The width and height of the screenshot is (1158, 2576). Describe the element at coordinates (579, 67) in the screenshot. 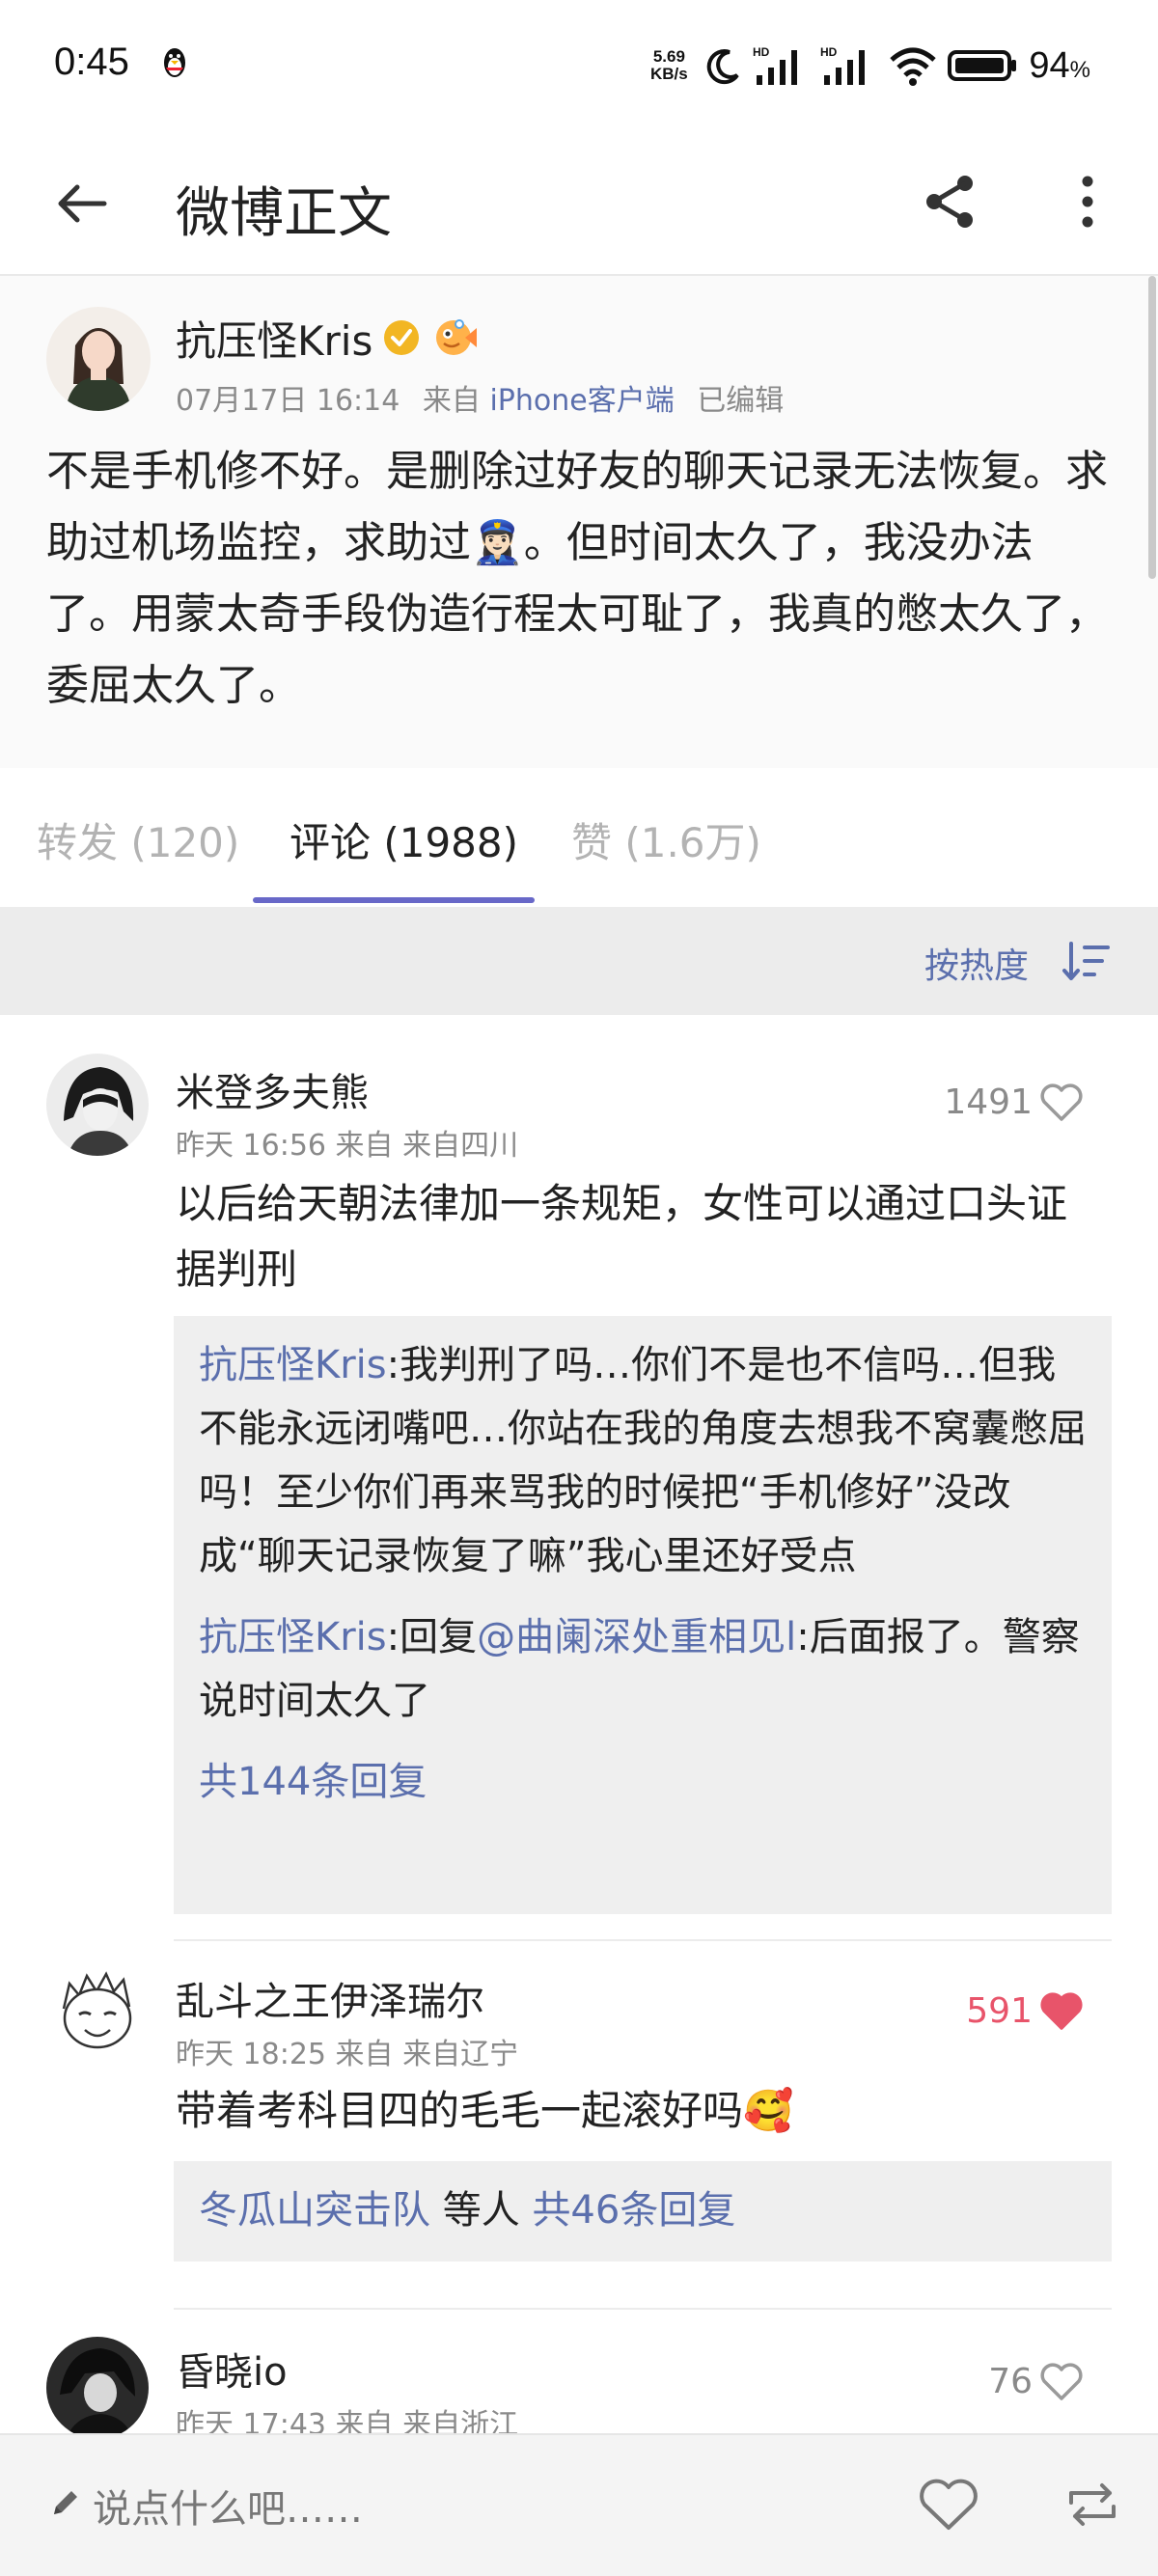

I see `status-bar: 0:45 5.69 KB/s HD HD 94%` at that location.